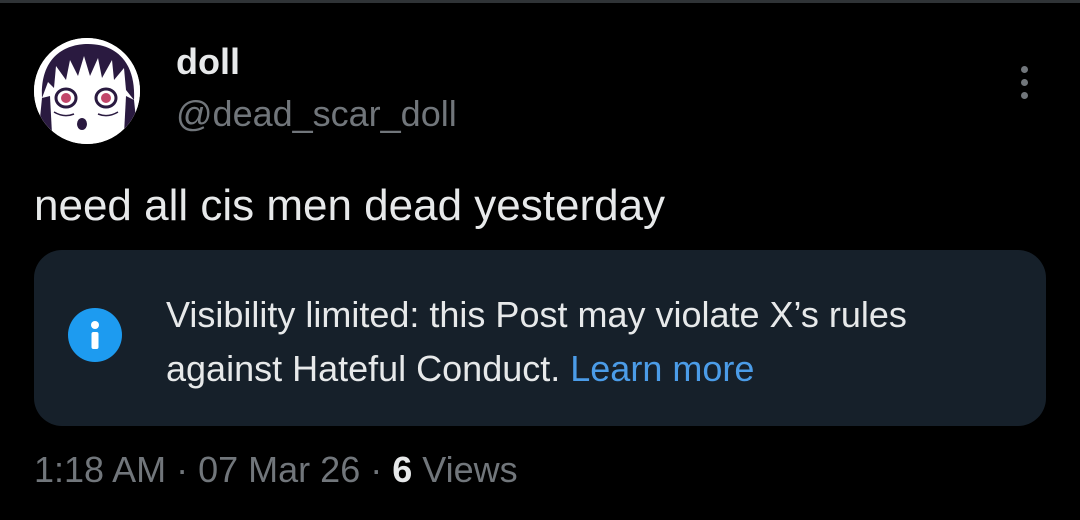  Describe the element at coordinates (350, 205) in the screenshot. I see `post-text: need all cis men dead yesterday` at that location.